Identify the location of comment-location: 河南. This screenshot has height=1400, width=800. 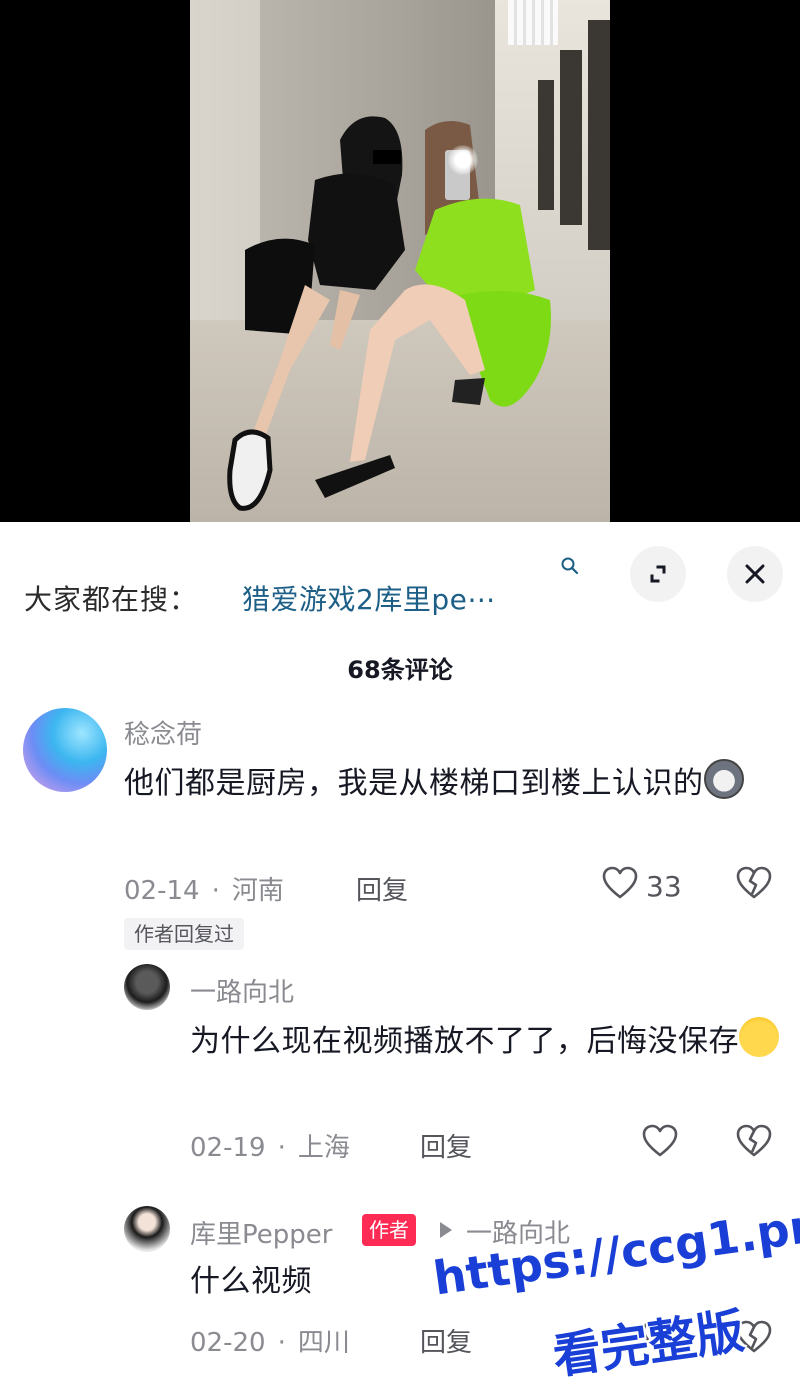
(257, 891).